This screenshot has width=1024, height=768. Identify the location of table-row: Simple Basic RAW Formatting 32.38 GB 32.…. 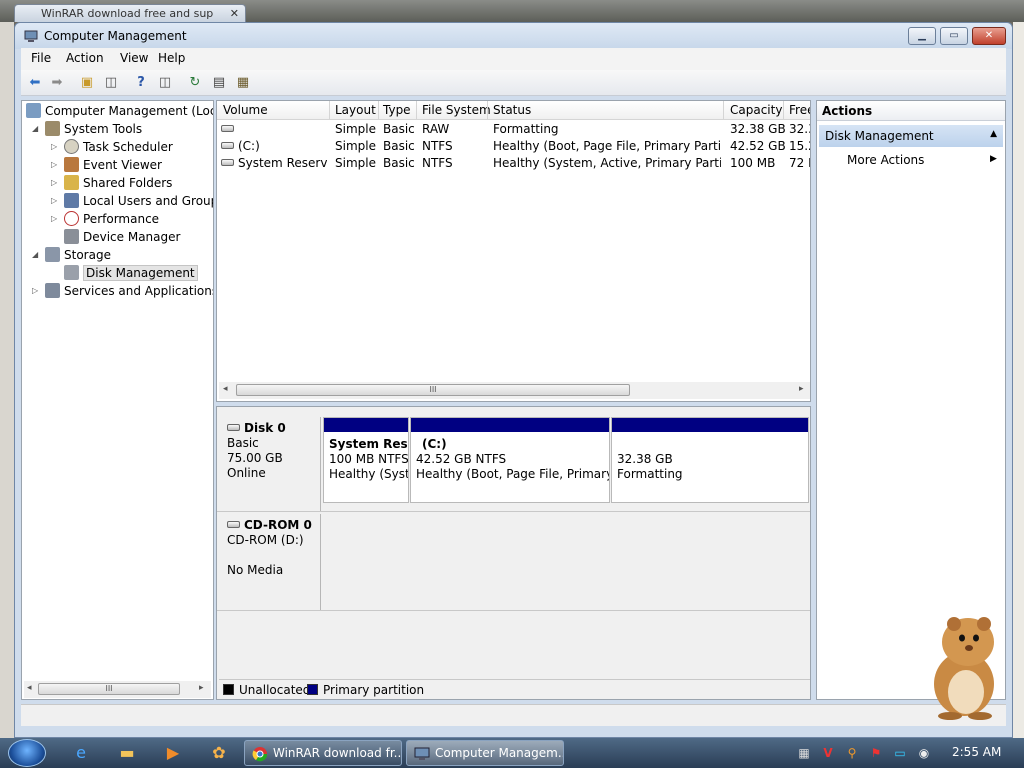
(513, 129).